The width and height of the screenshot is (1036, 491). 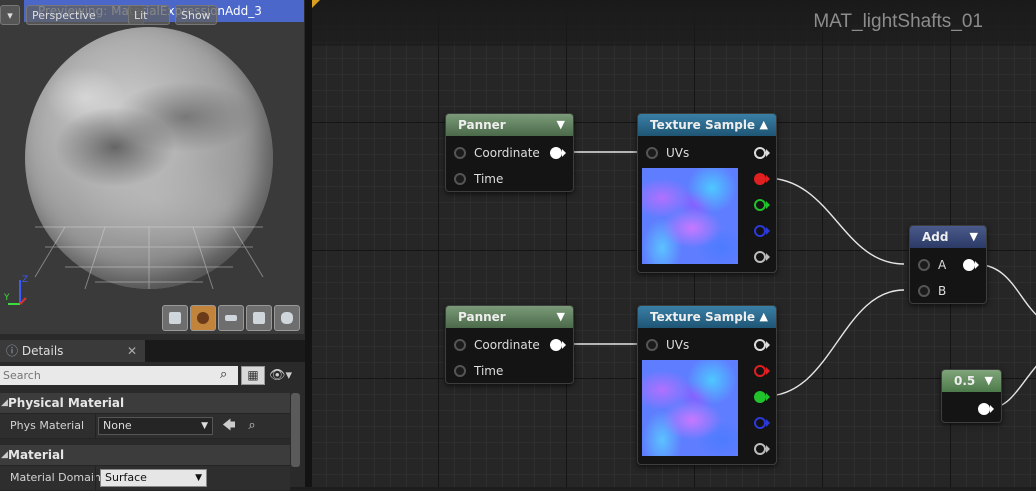 I want to click on texture-sample-node-2: Texture Sample ▲ UVs, so click(x=707, y=385).